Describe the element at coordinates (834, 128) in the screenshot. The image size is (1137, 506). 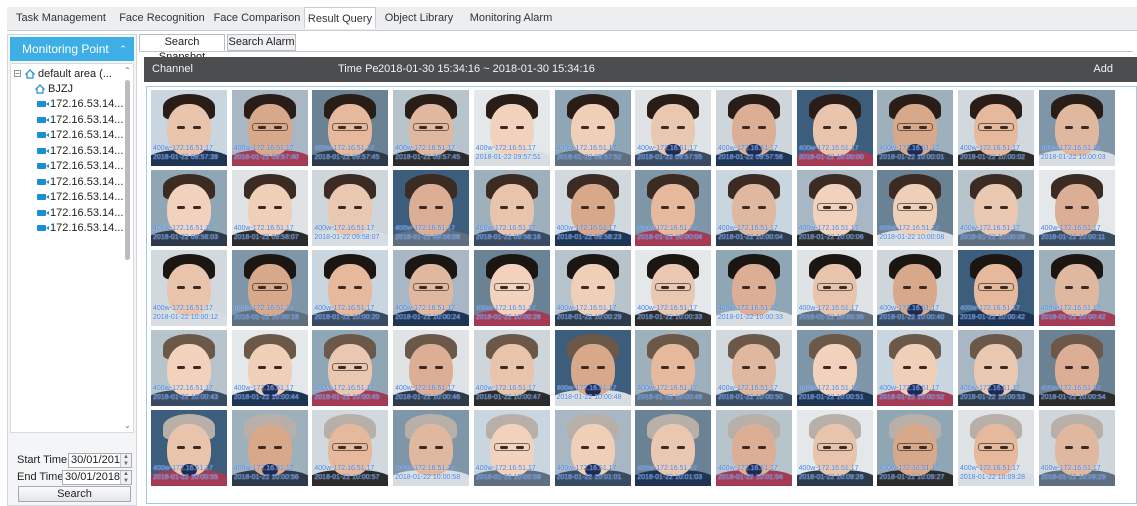
I see `snapshot-thumbnail: 400w-172.16.51.17 2018-01-22 10:00:00` at that location.